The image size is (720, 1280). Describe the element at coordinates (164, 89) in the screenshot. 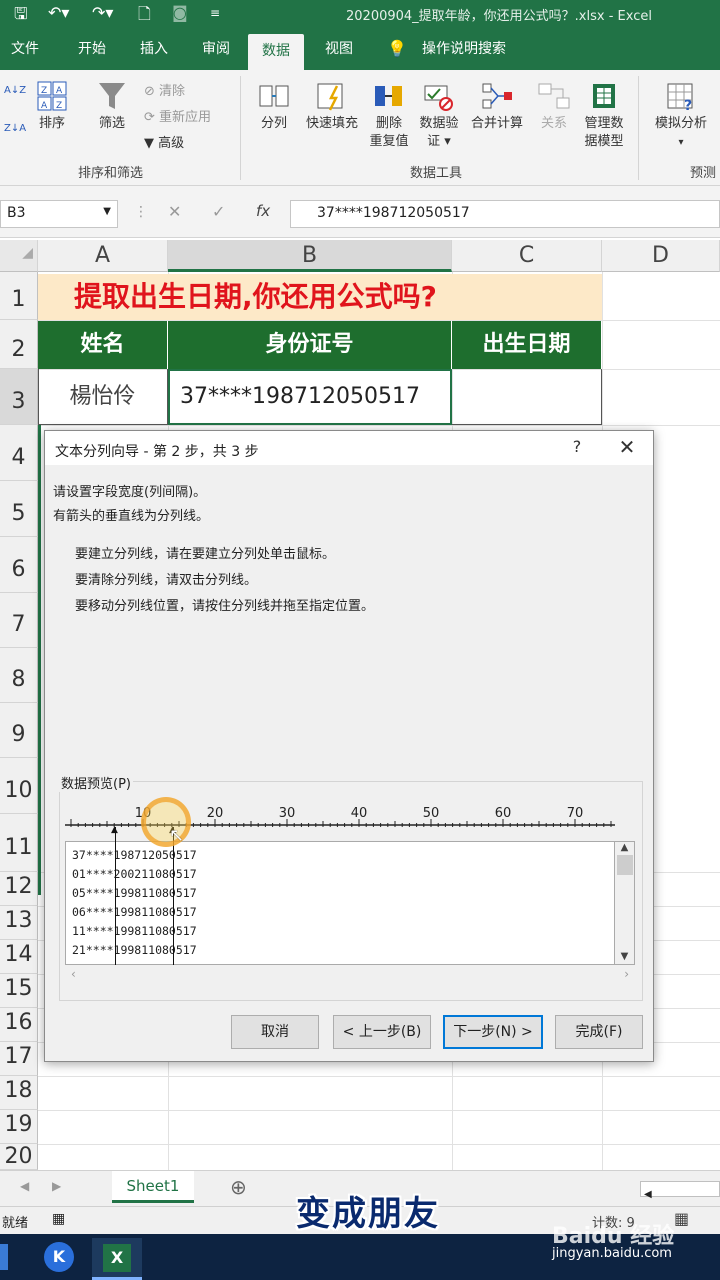

I see `clear-button: ⊘ 清除` at that location.